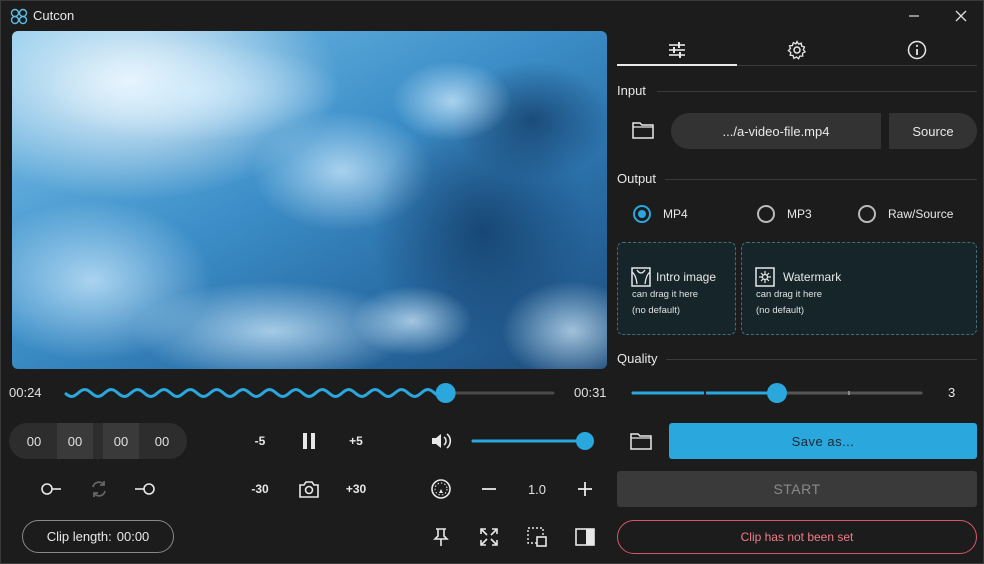 The height and width of the screenshot is (564, 984). Describe the element at coordinates (857, 65) in the screenshot. I see `tab-divider` at that location.